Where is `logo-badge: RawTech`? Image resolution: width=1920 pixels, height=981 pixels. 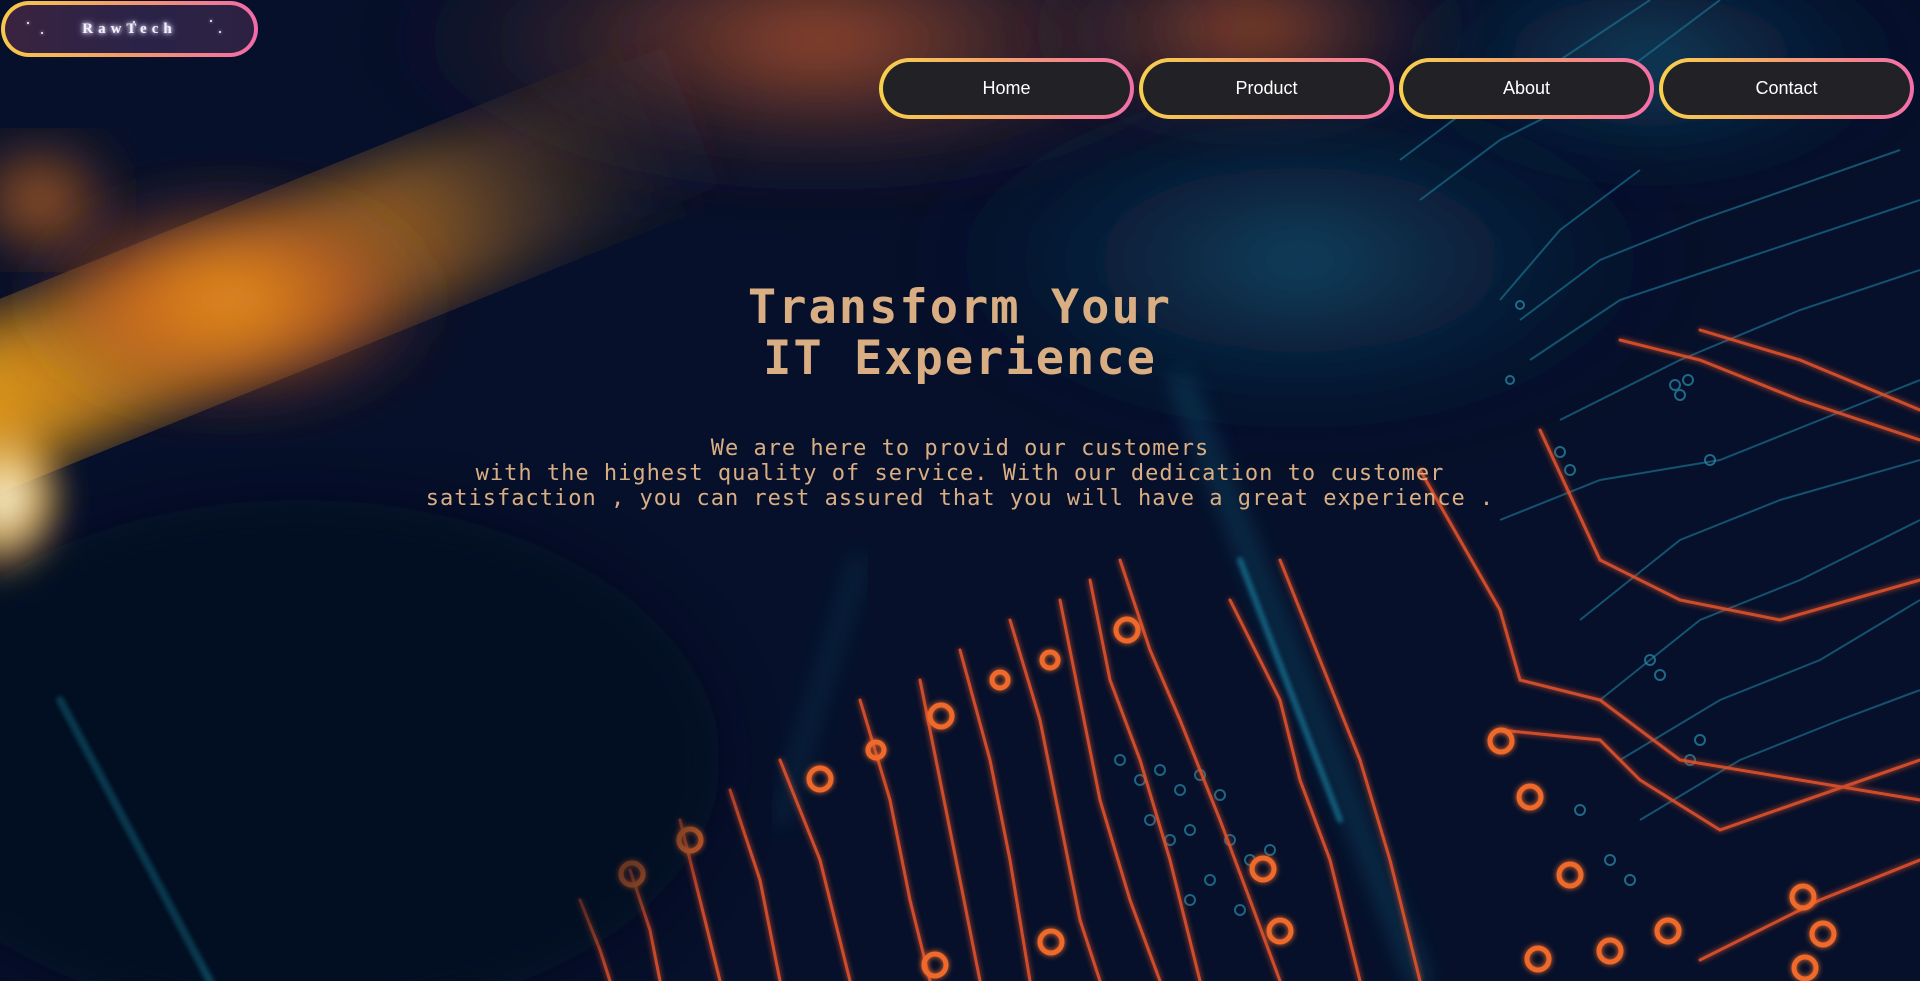 logo-badge: RawTech is located at coordinates (129, 29).